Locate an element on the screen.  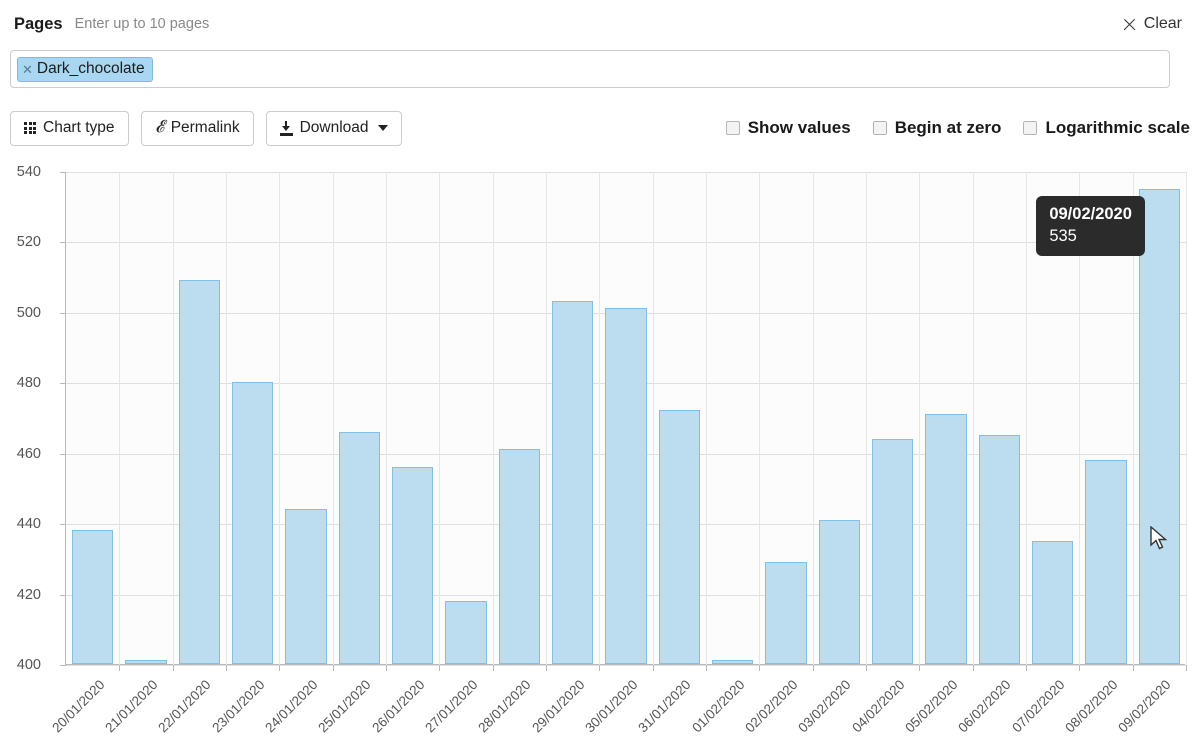
show-values-checkbox: Show values is located at coordinates (788, 128).